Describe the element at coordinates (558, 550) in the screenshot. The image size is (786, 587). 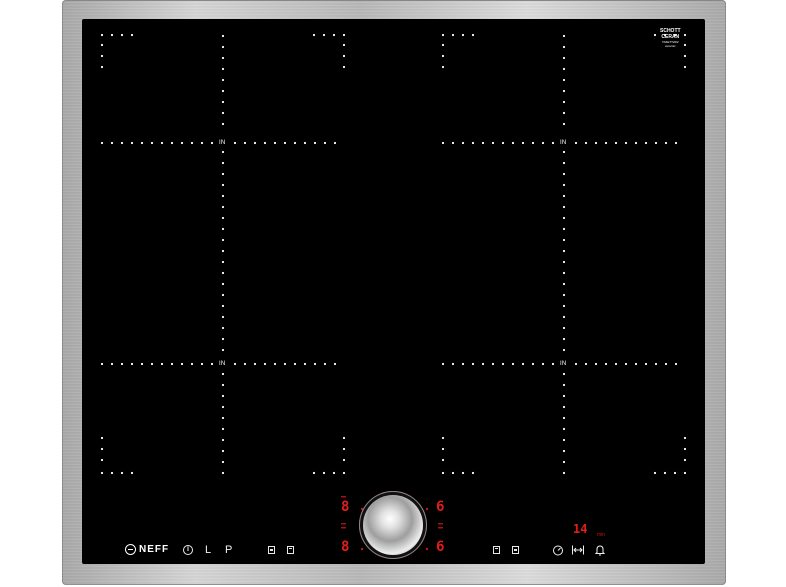
I see `timer-icon` at that location.